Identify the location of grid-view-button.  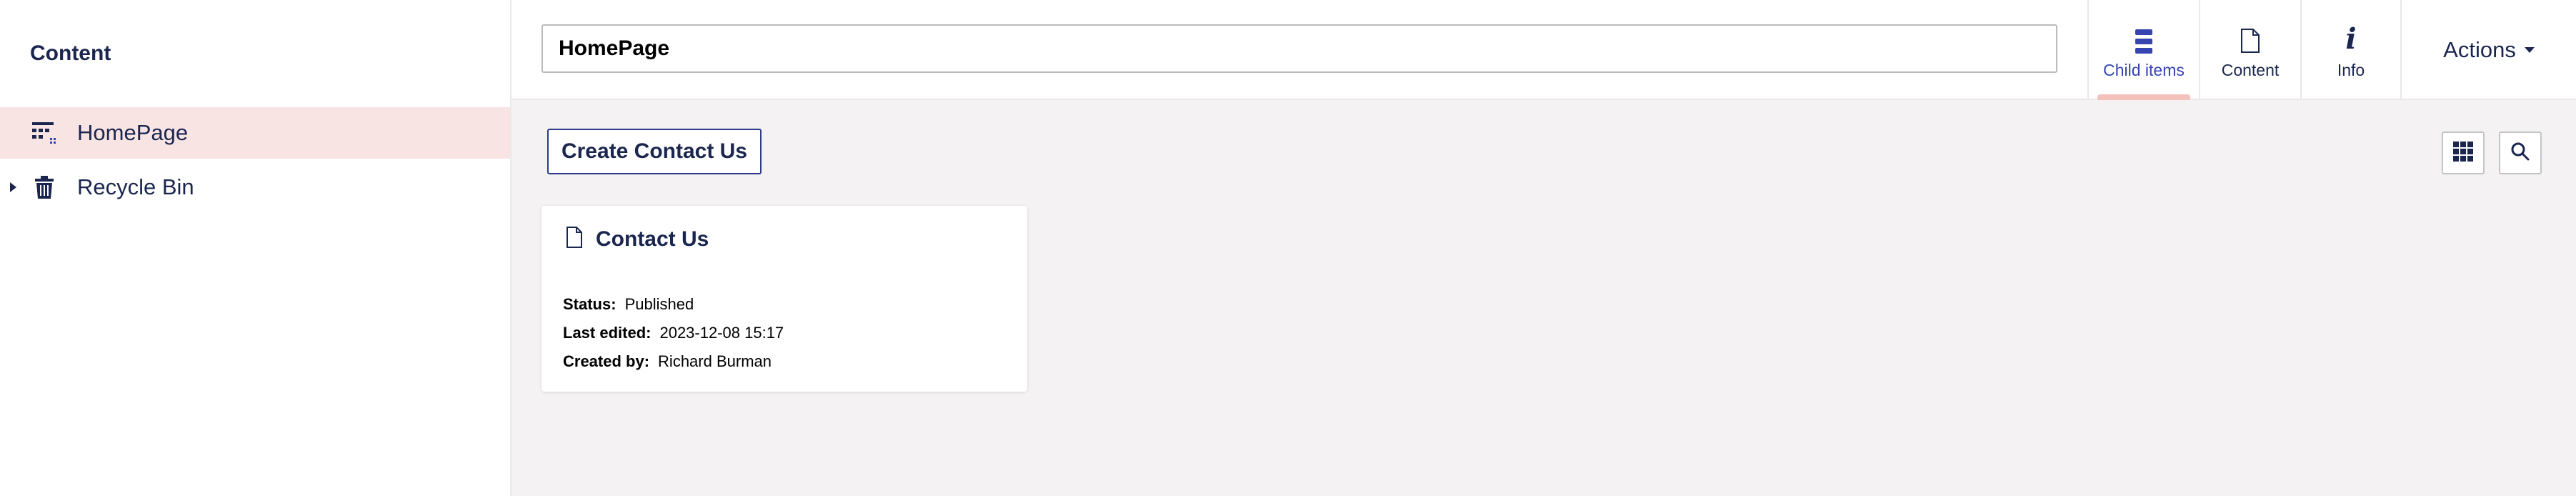
(2464, 153).